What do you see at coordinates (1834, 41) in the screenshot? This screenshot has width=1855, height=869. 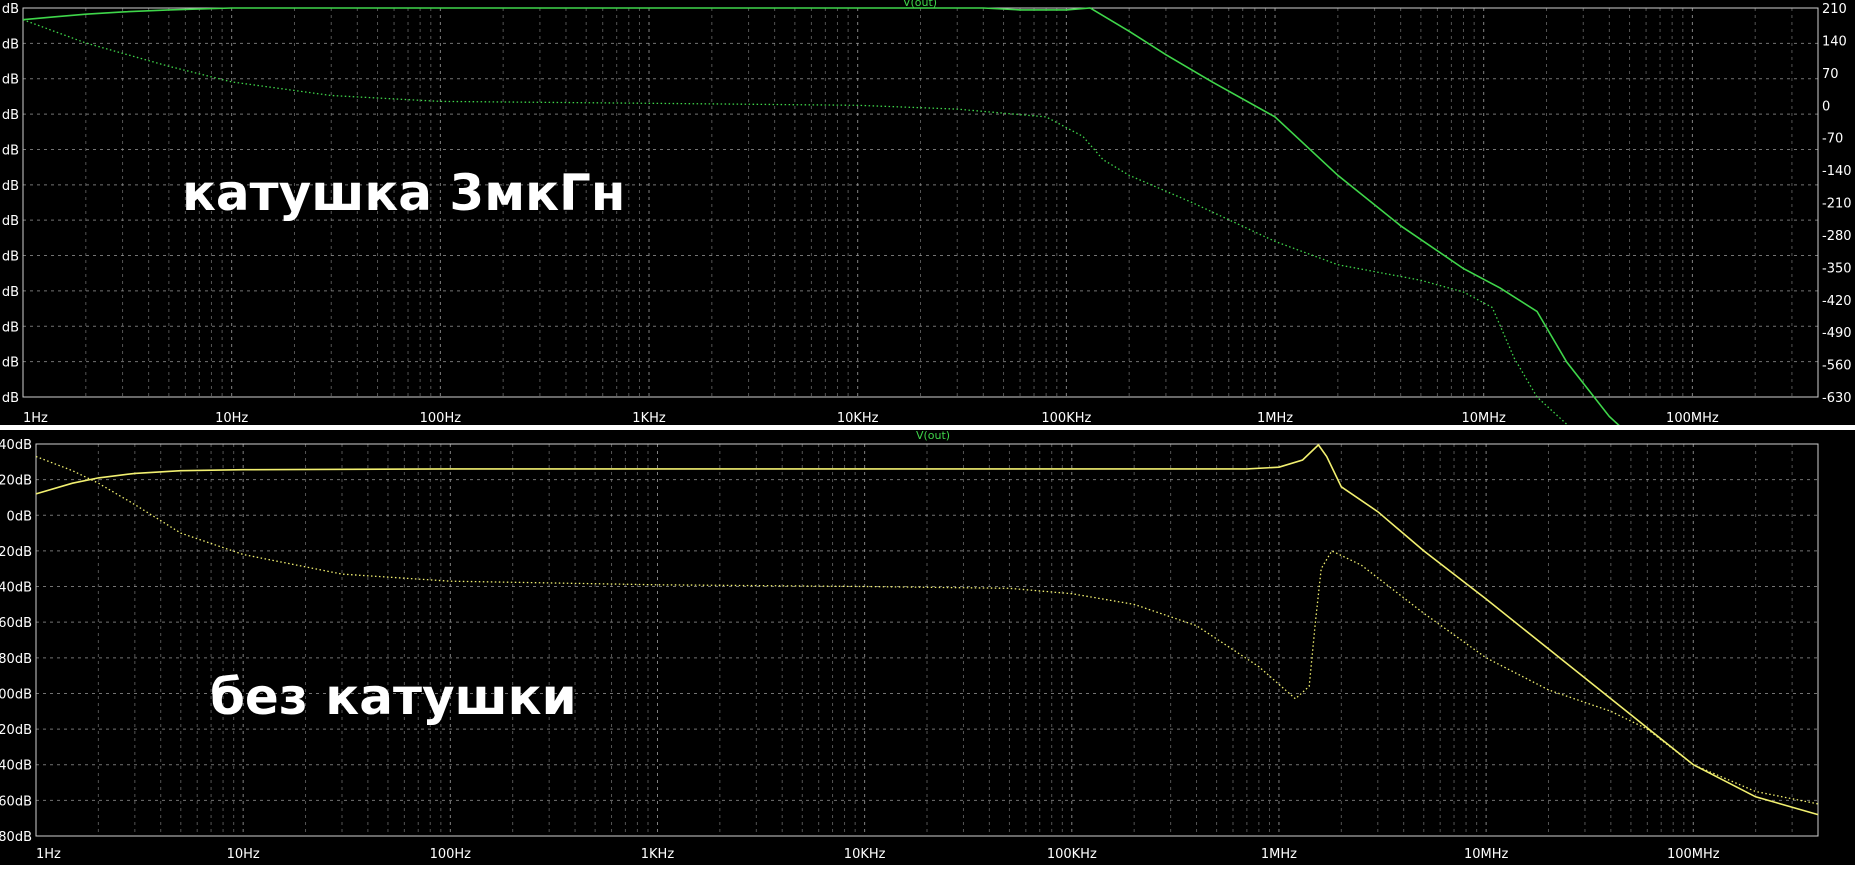 I see `y-right-tick-label: 140` at bounding box center [1834, 41].